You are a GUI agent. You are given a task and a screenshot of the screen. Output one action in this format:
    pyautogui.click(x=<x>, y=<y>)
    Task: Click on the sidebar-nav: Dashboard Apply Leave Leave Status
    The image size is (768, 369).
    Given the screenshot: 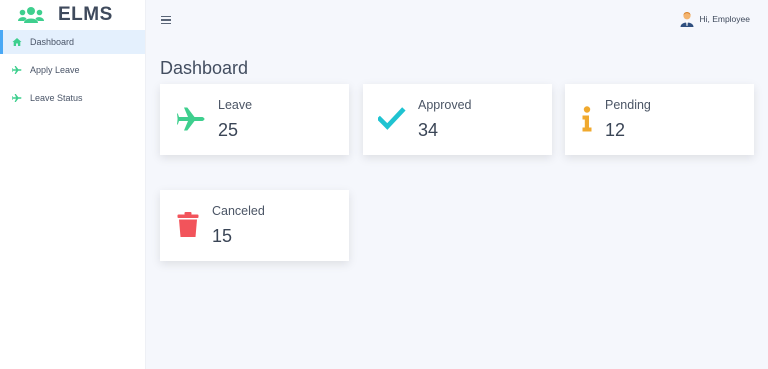 What is the action you would take?
    pyautogui.click(x=72, y=70)
    